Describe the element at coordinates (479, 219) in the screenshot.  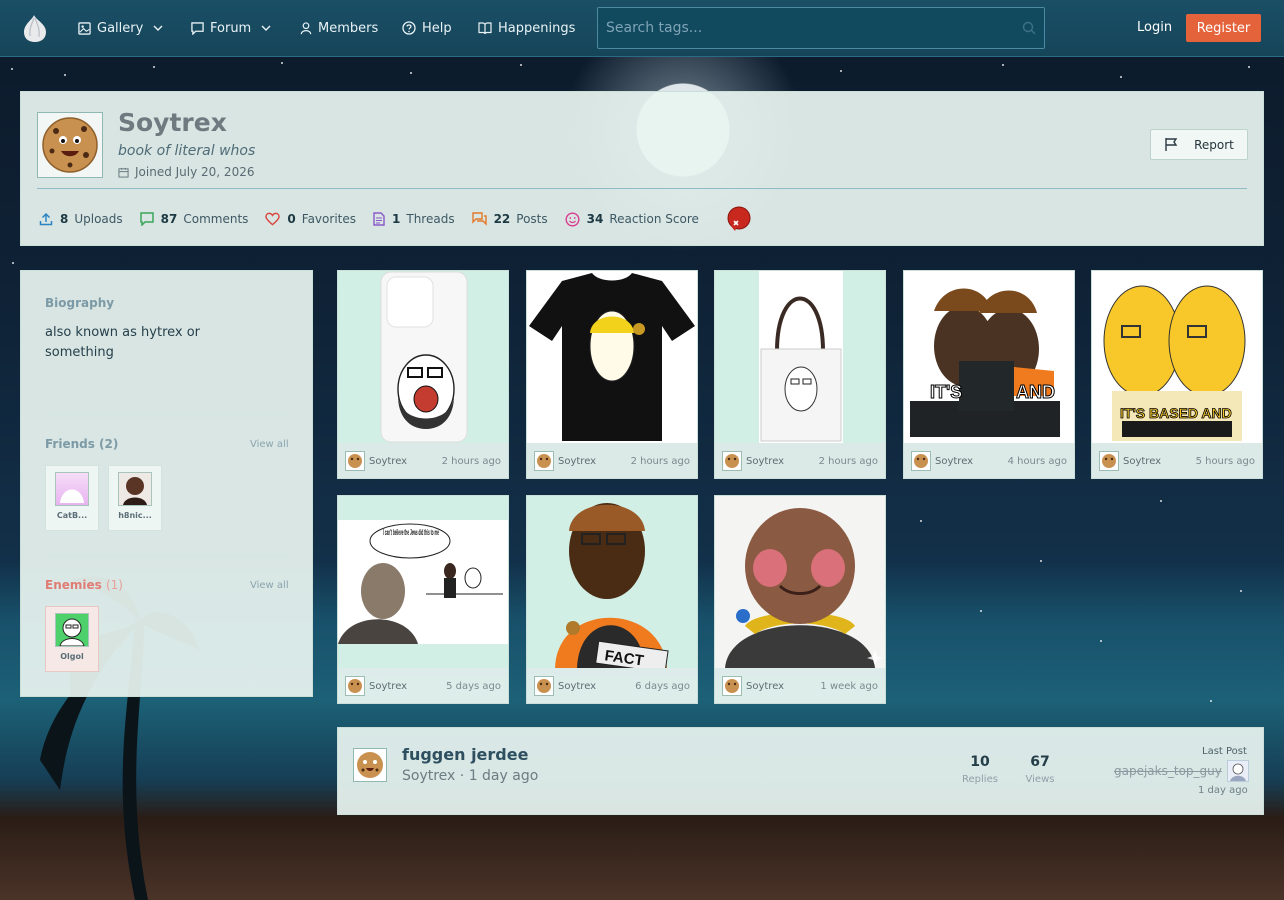
I see `posts-icon` at that location.